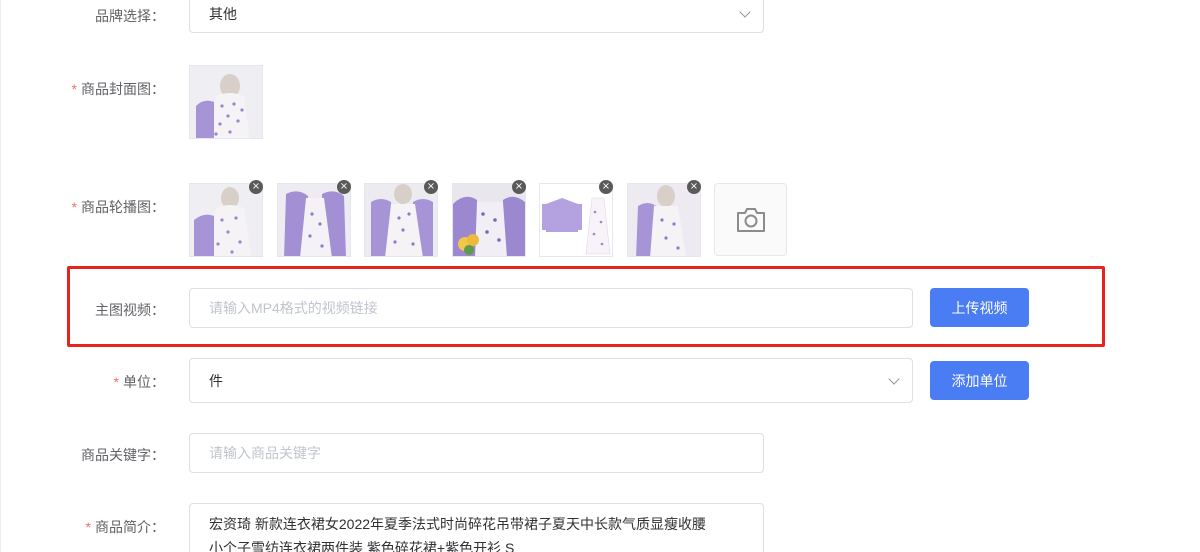 Image resolution: width=1200 pixels, height=552 pixels. Describe the element at coordinates (979, 380) in the screenshot. I see `add-unit-button: 添加单位` at that location.